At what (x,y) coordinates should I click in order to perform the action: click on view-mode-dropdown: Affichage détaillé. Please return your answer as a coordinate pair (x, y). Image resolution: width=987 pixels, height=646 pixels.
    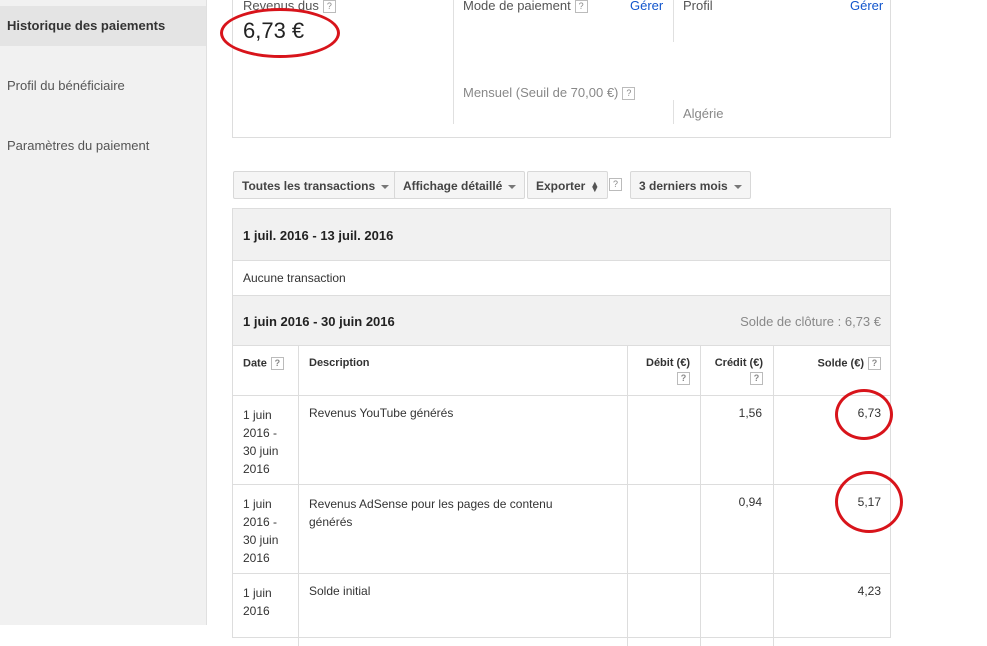
    Looking at the image, I should click on (460, 185).